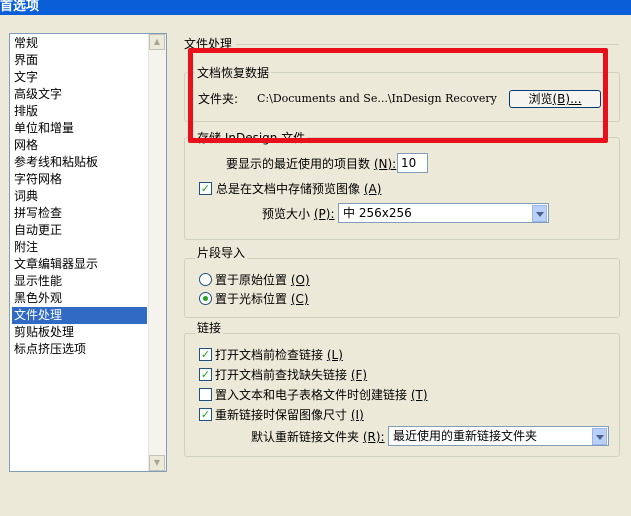  What do you see at coordinates (79, 94) in the screenshot?
I see `category-item: 高级文字` at bounding box center [79, 94].